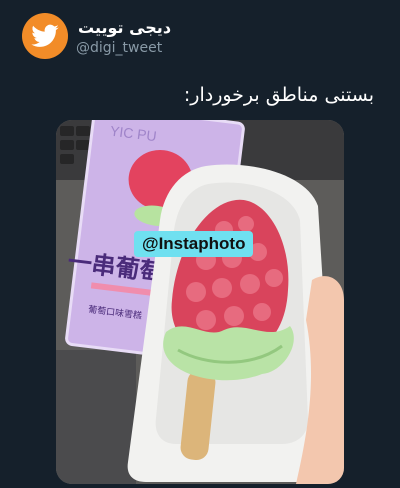 The height and width of the screenshot is (488, 400). Describe the element at coordinates (124, 27) in the screenshot. I see `display-name: دیجی توییت` at that location.